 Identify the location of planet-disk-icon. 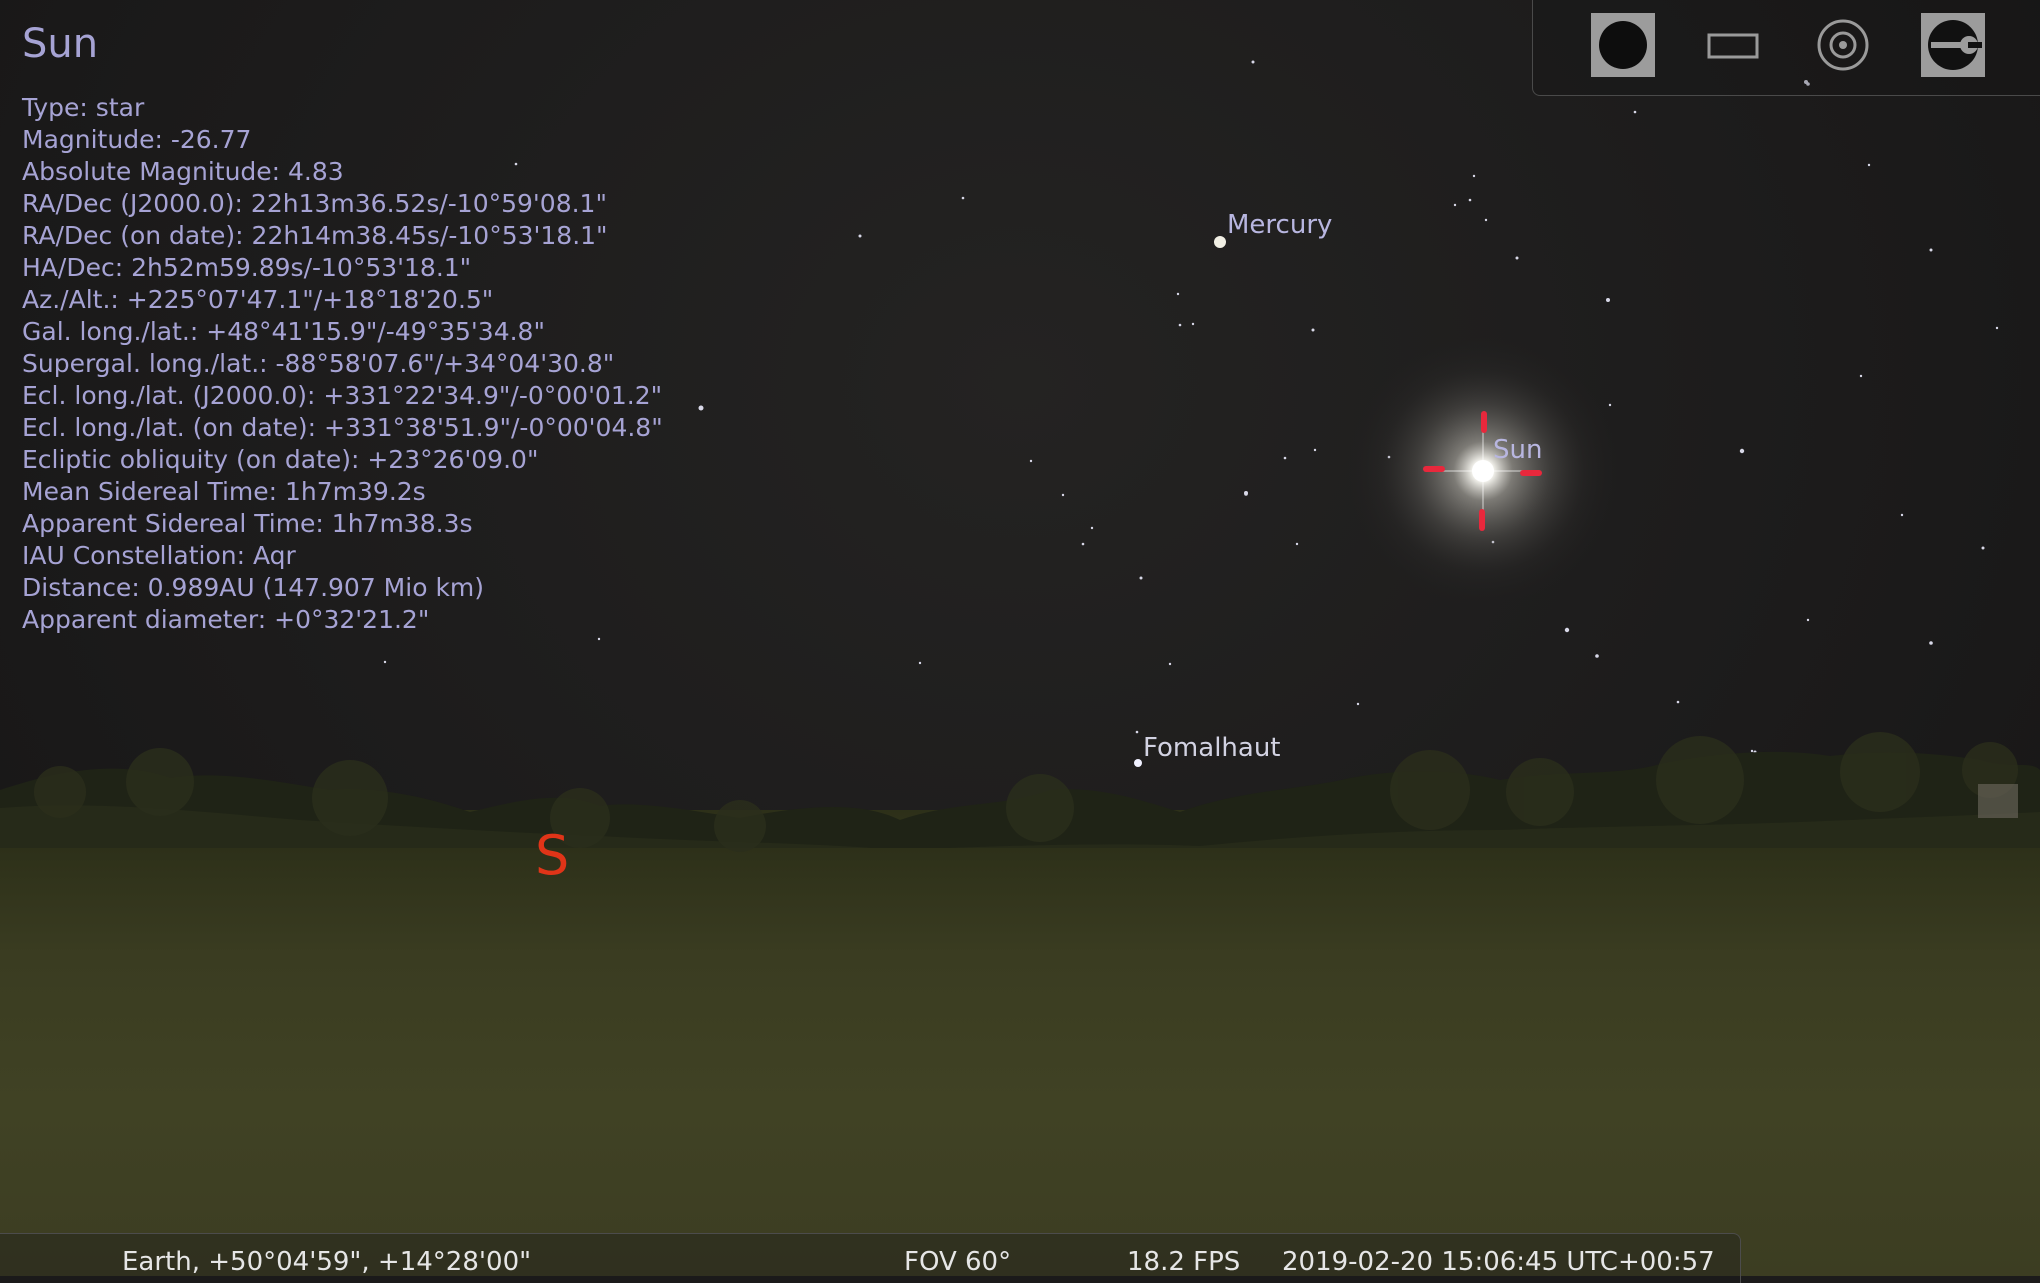
(1623, 45).